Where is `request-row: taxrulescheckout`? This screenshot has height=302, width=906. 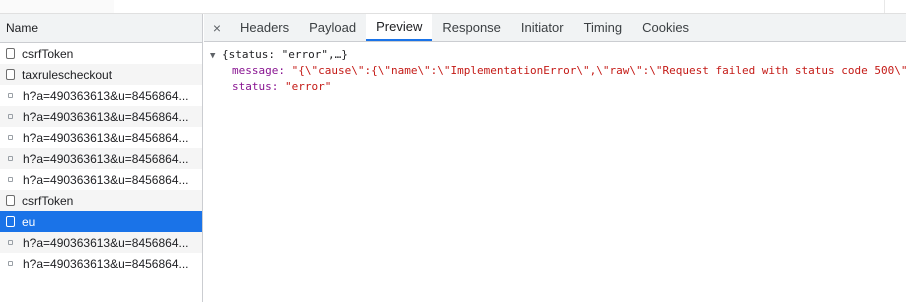
request-row: taxrulescheckout is located at coordinates (101, 74).